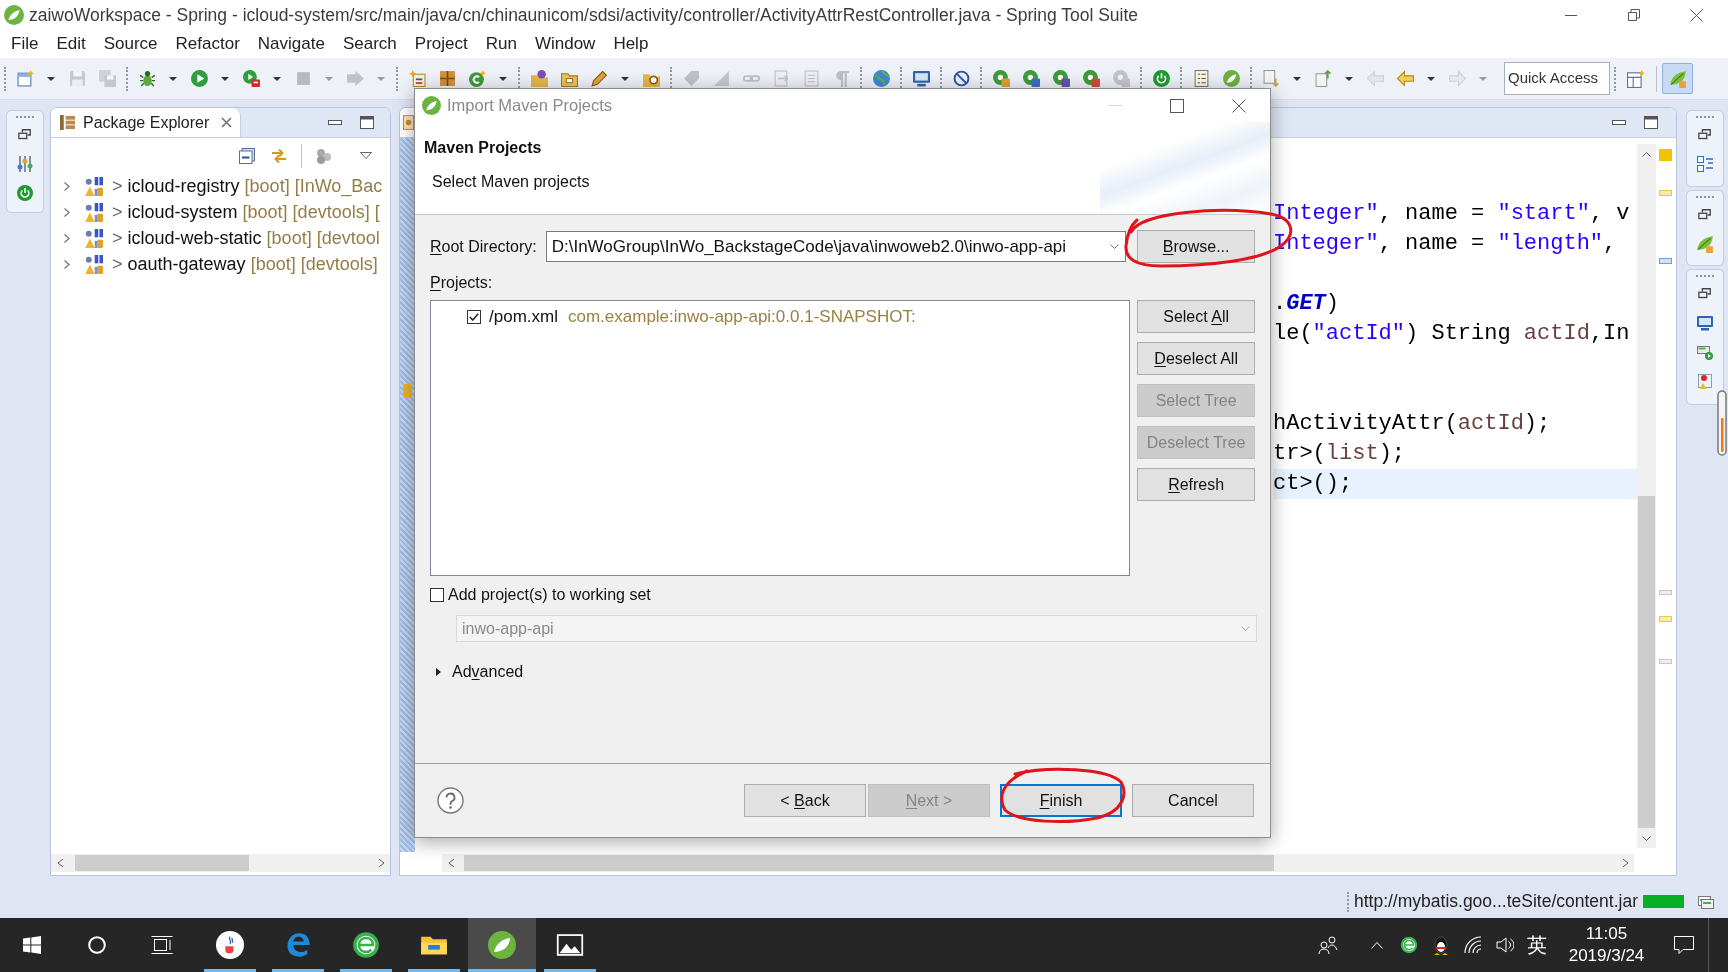 The width and height of the screenshot is (1728, 972). What do you see at coordinates (1193, 800) in the screenshot?
I see `dialog-button: Cancel` at bounding box center [1193, 800].